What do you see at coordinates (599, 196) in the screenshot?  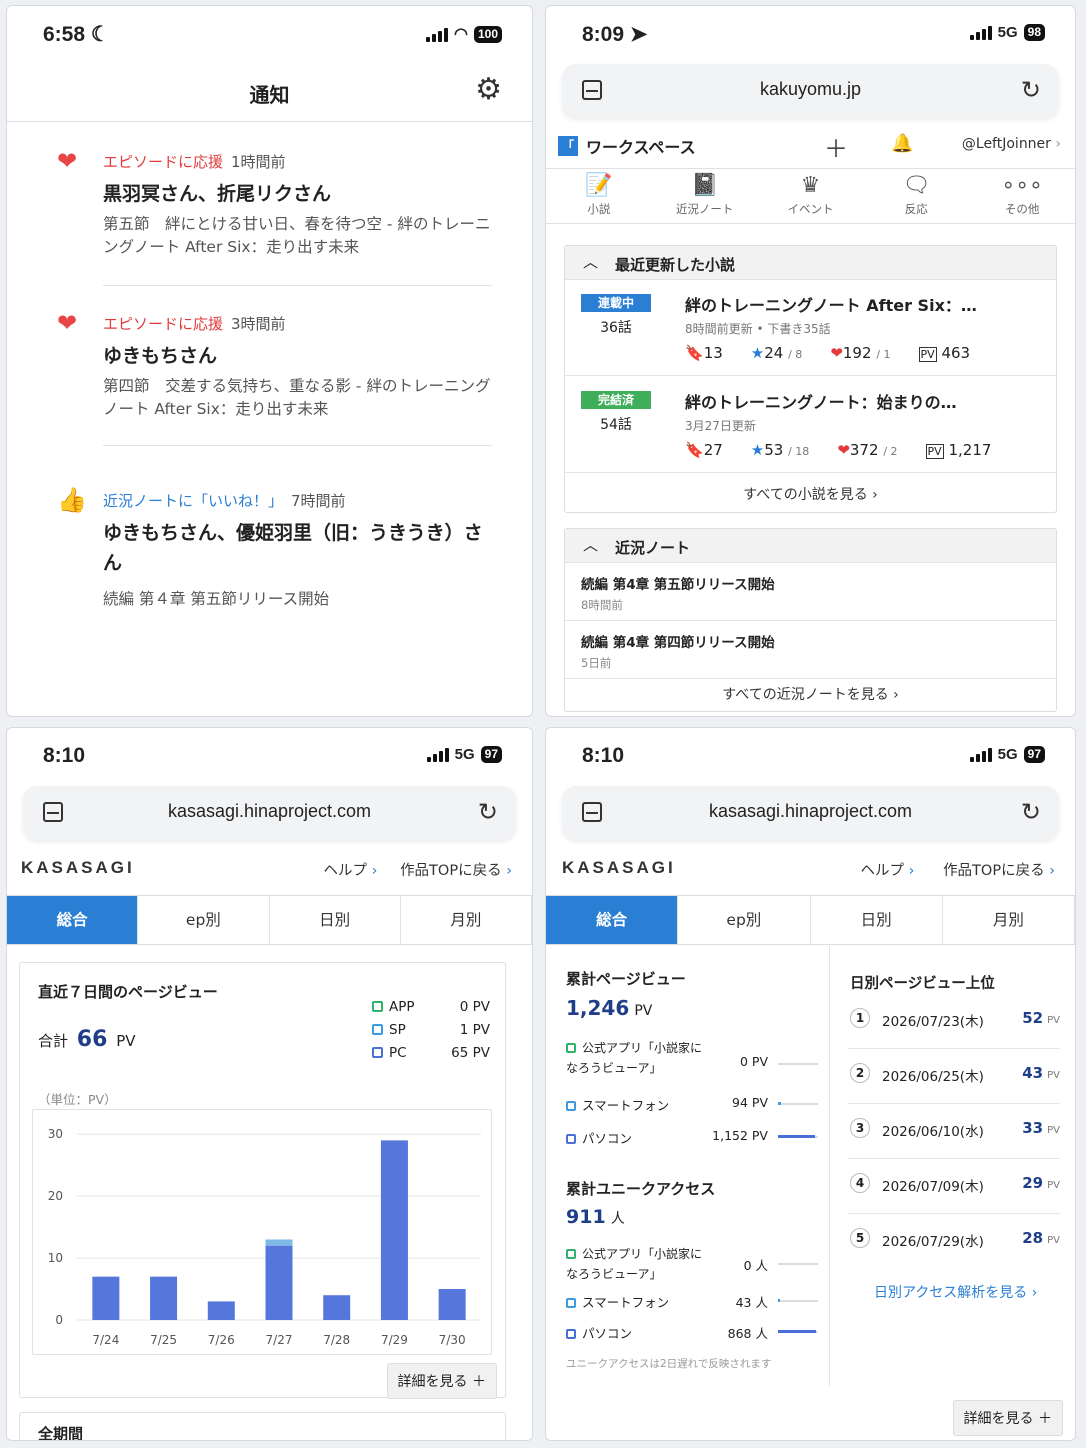 I see `nav-novels: 📝 小説` at bounding box center [599, 196].